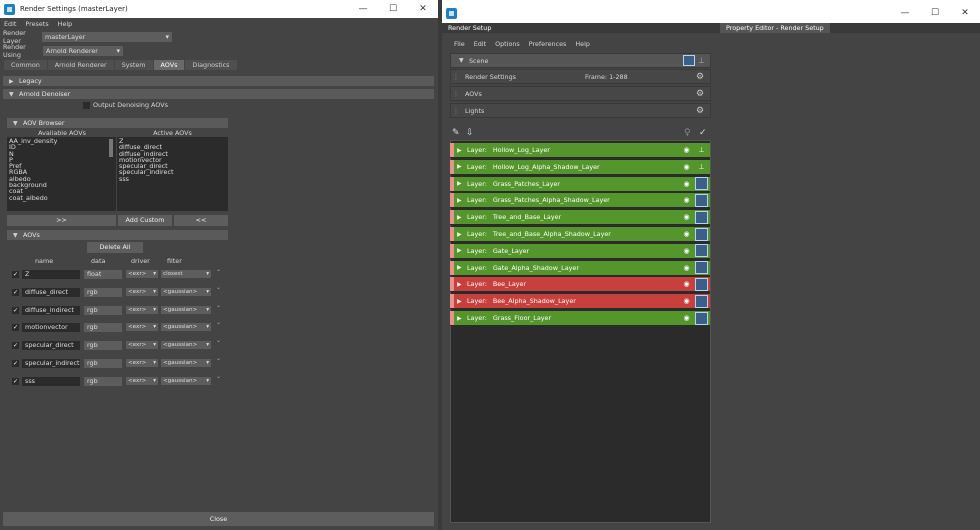  Describe the element at coordinates (393, 9) in the screenshot. I see `maximize-icon: ☐` at that location.